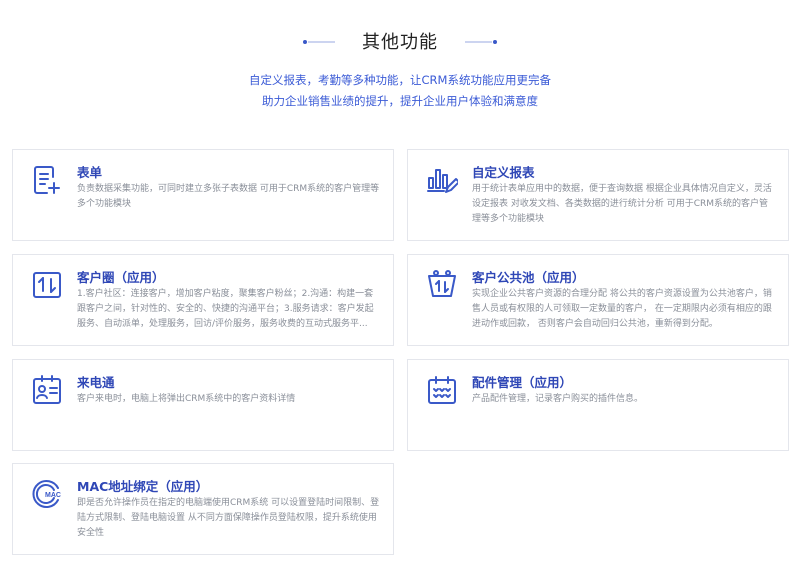 The width and height of the screenshot is (800, 584). Describe the element at coordinates (442, 390) in the screenshot. I see `calendar-icon` at that location.